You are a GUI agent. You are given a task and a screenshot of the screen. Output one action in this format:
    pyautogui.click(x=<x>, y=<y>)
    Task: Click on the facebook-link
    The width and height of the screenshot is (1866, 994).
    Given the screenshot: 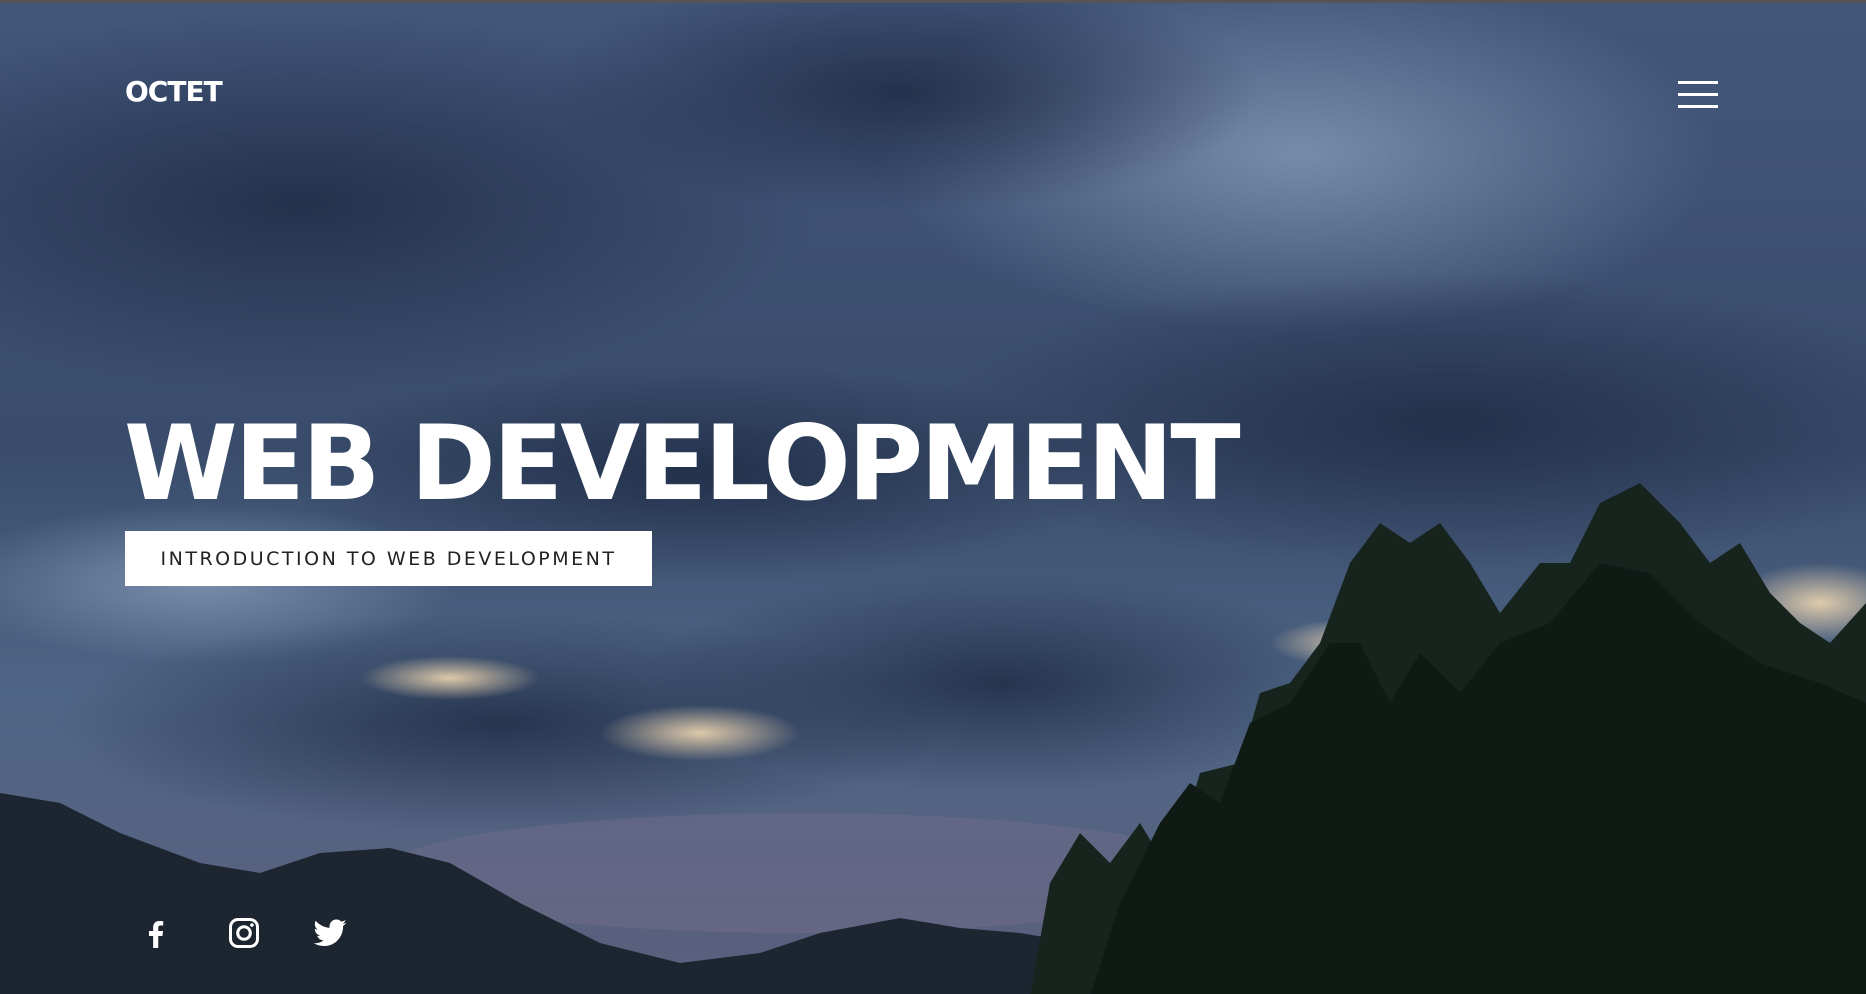 What is the action you would take?
    pyautogui.click(x=158, y=935)
    